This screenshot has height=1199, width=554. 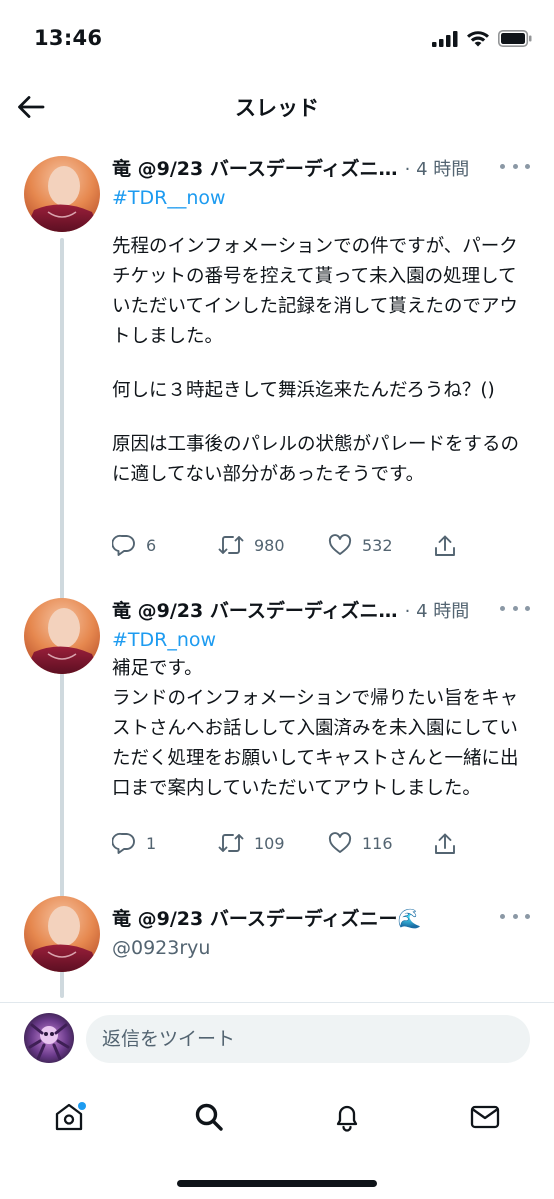 I want to click on mail-icon, so click(x=485, y=1117).